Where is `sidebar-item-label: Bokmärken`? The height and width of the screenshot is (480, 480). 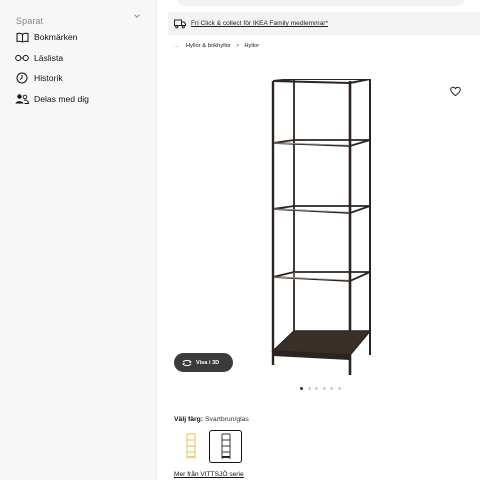
sidebar-item-label: Bokmärken is located at coordinates (56, 37).